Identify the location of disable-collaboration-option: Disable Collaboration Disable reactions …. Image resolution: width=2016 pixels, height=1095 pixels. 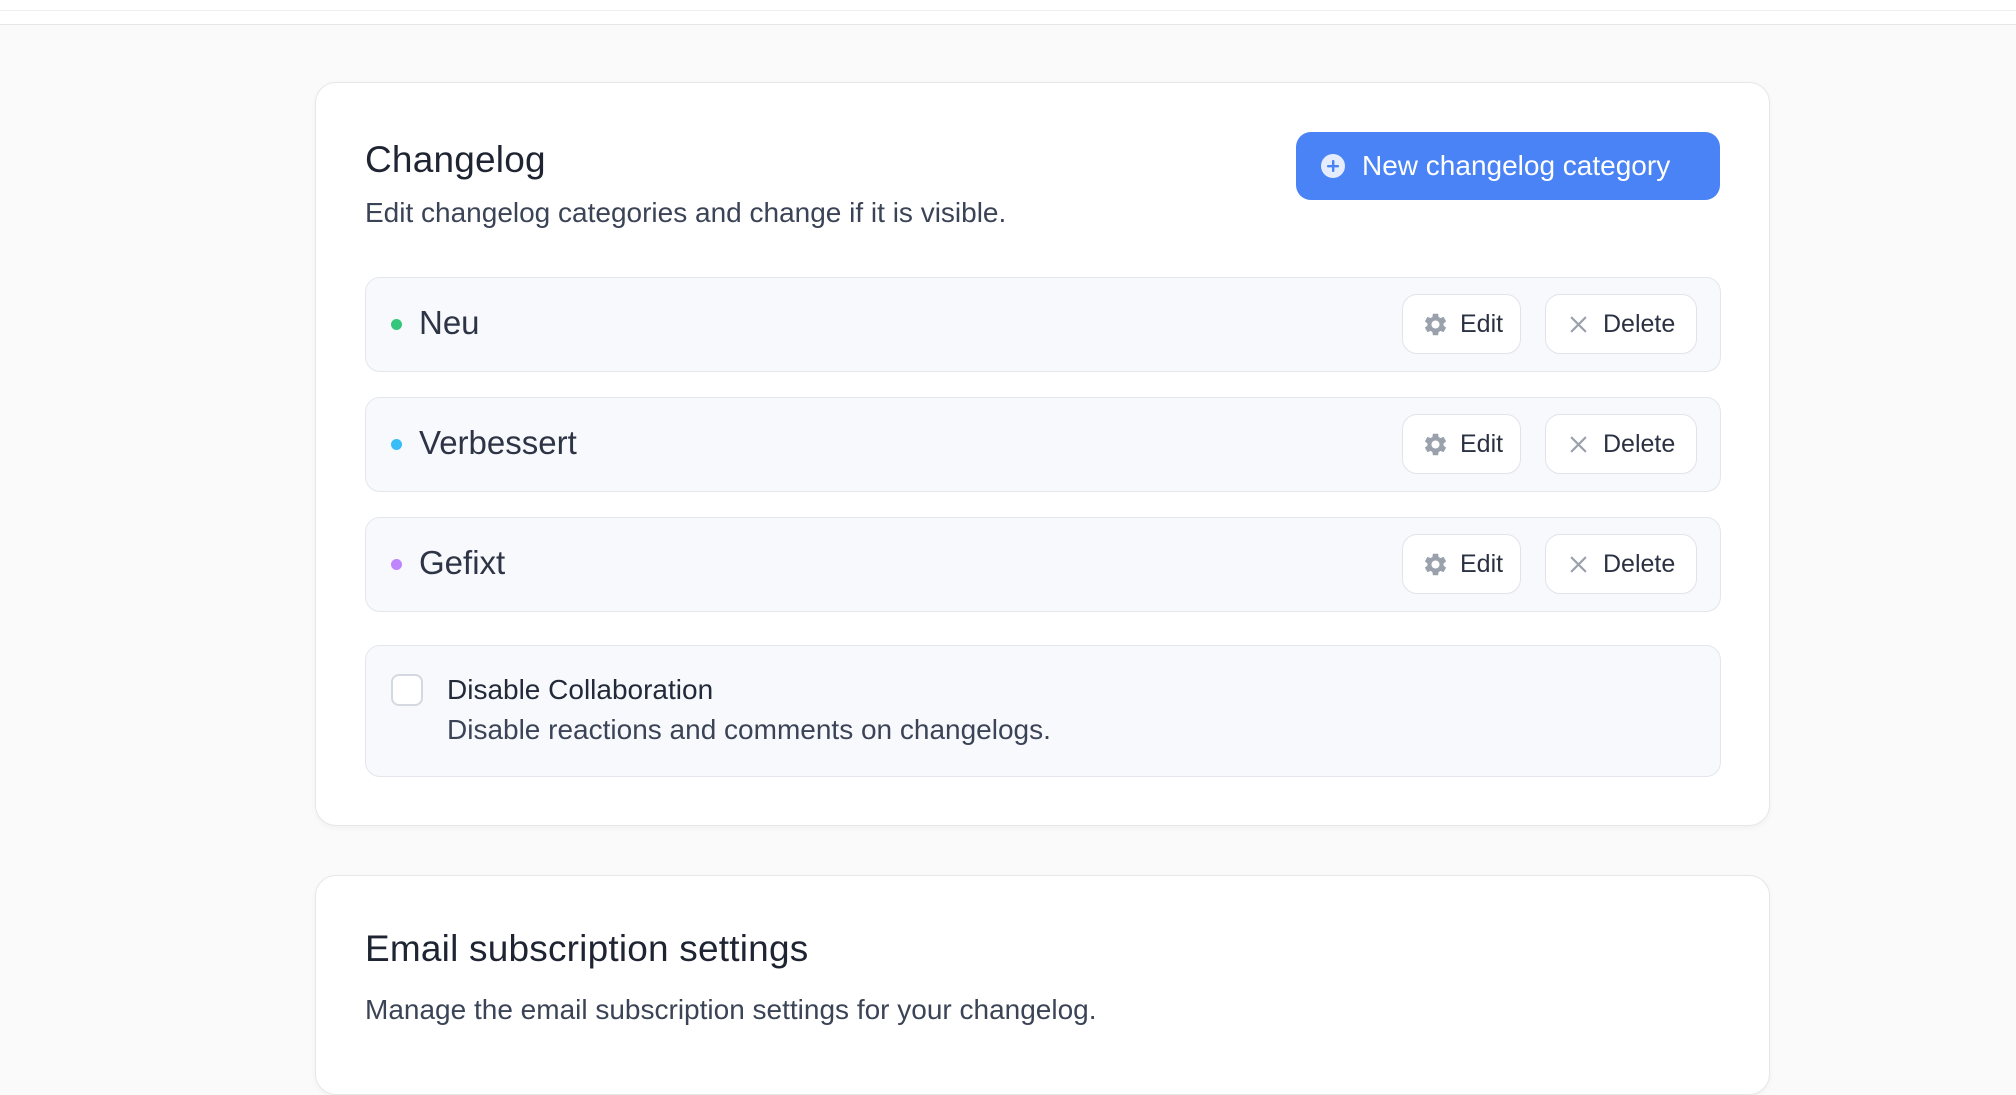
(1043, 711).